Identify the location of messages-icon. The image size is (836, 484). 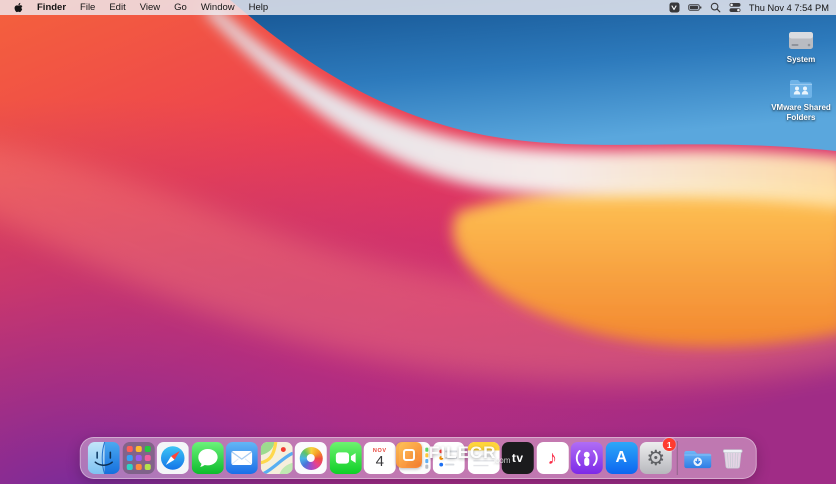
(207, 458).